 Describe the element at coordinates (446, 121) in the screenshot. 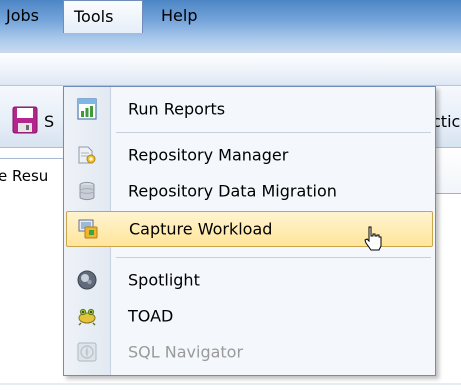

I see `toolbar-partial-label: ctic` at that location.